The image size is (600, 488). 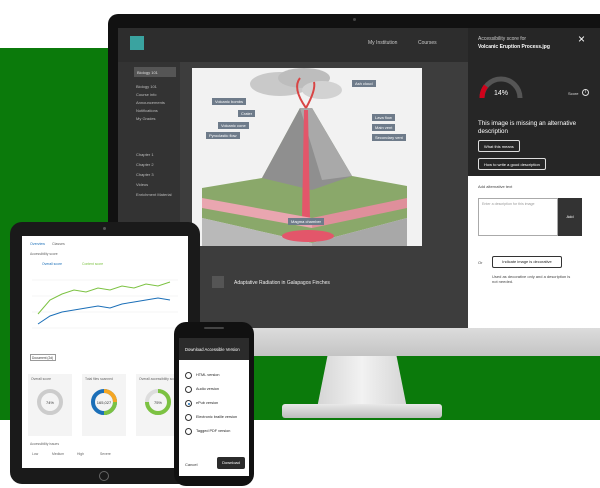 What do you see at coordinates (364, 83) in the screenshot?
I see `label-ash-cloud: Ash cloud` at bounding box center [364, 83].